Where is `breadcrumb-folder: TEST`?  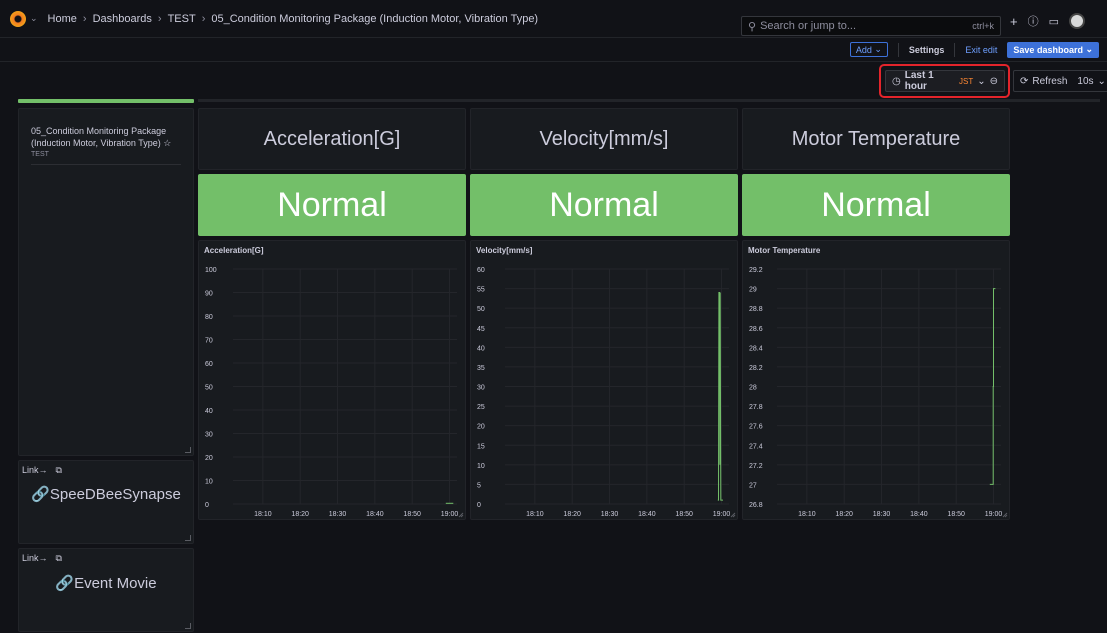
breadcrumb-folder: TEST is located at coordinates (182, 19).